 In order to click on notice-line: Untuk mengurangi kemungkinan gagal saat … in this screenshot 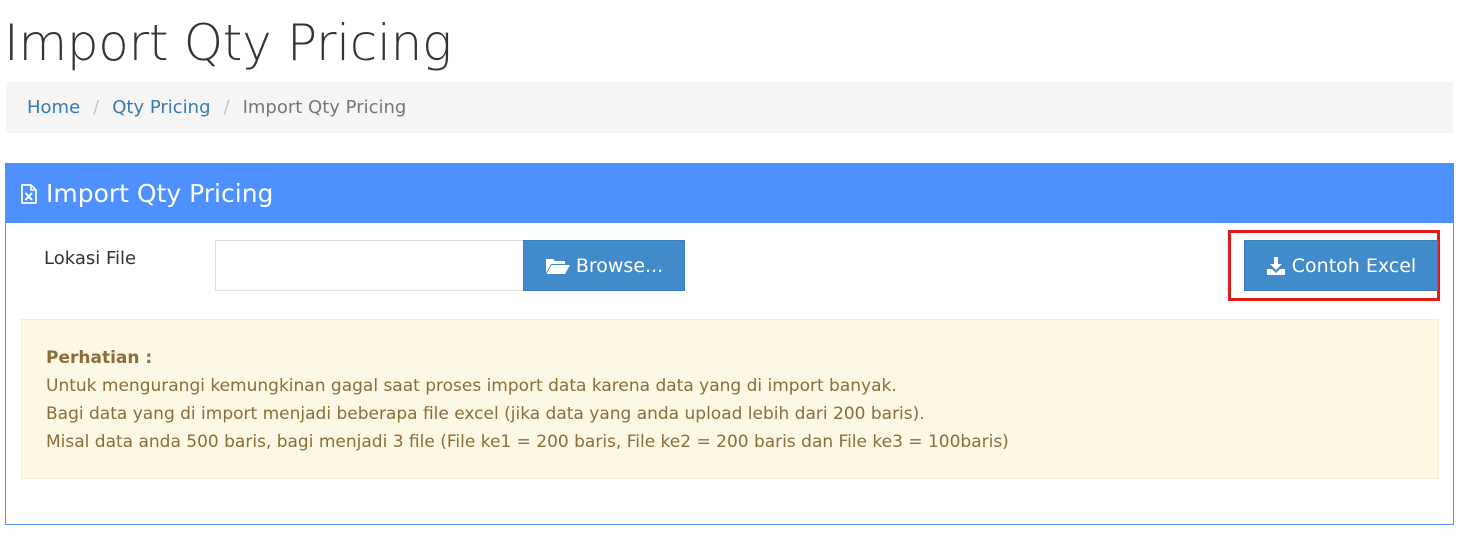, I will do `click(471, 386)`.